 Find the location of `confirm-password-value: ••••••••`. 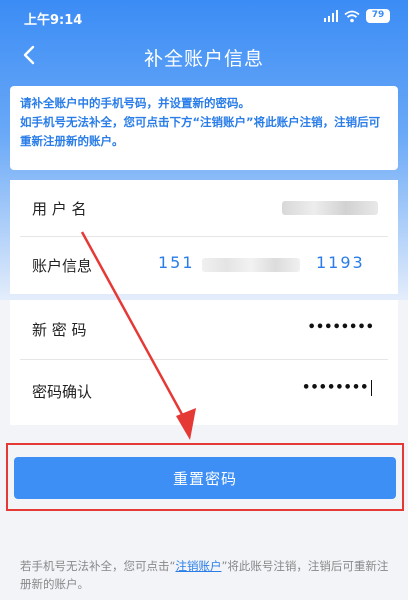

confirm-password-value: •••••••• is located at coordinates (335, 388).